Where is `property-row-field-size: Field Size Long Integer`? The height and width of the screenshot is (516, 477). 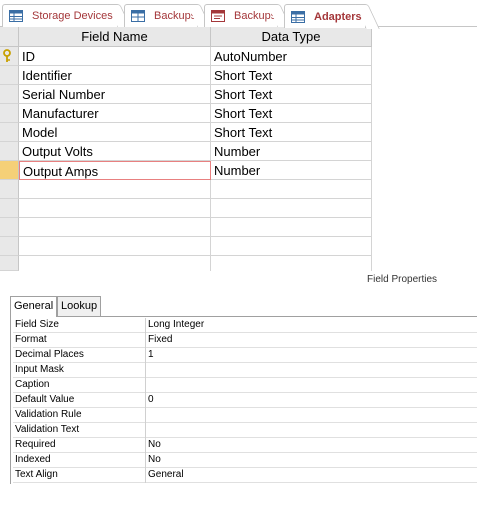
property-row-field-size: Field Size Long Integer is located at coordinates (245, 325).